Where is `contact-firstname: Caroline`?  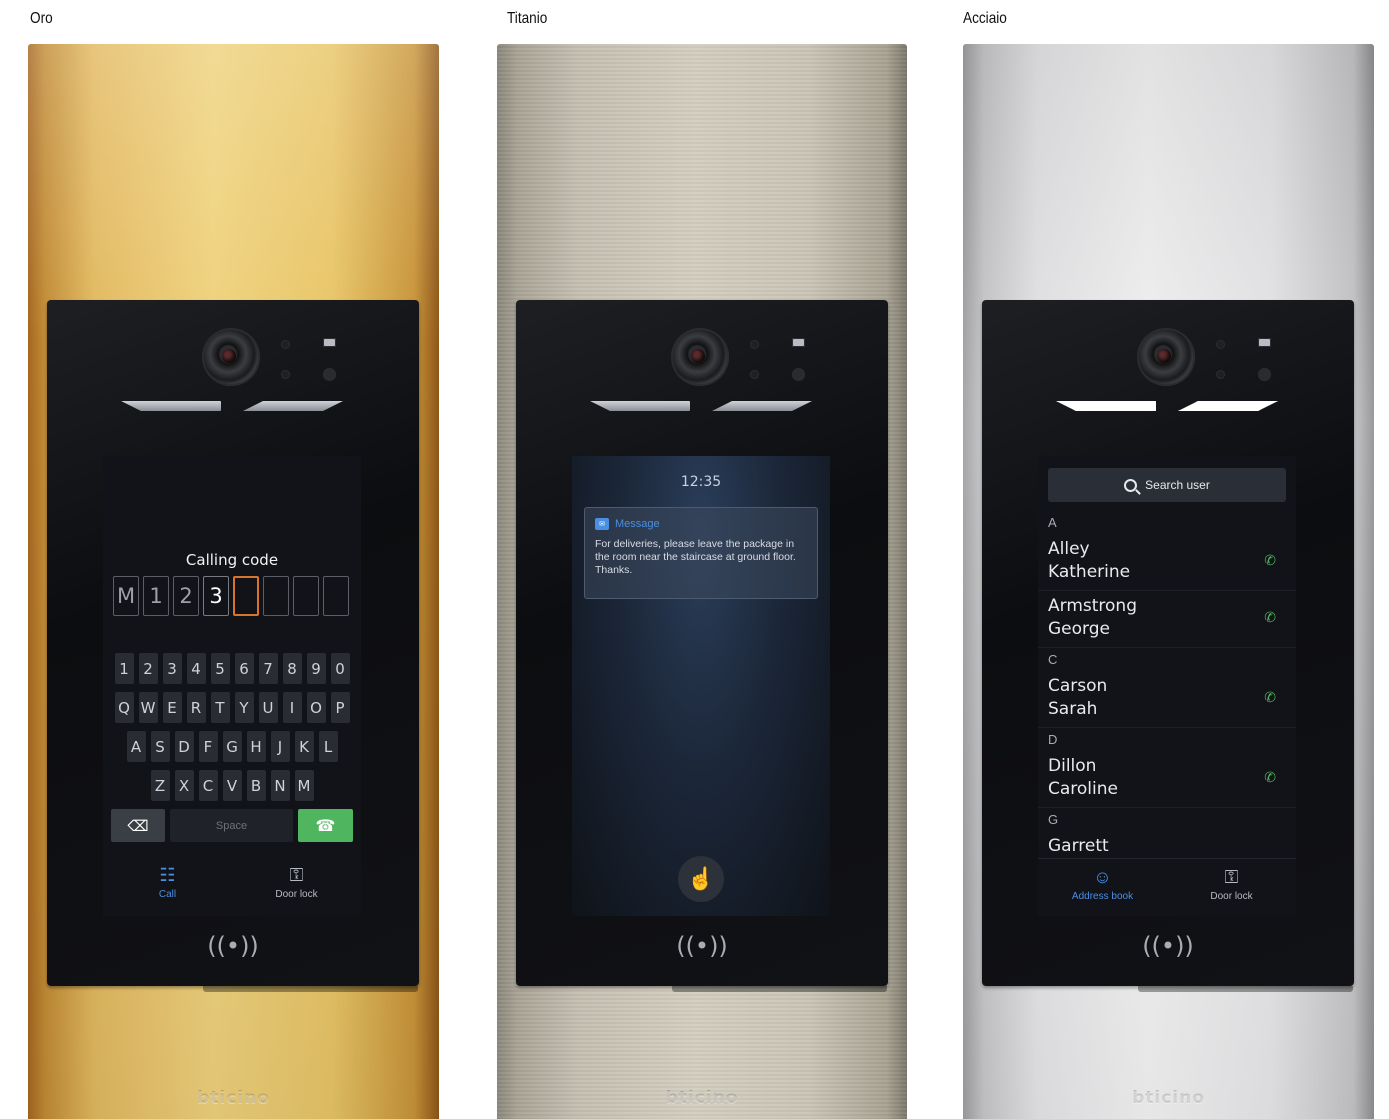 contact-firstname: Caroline is located at coordinates (1083, 789).